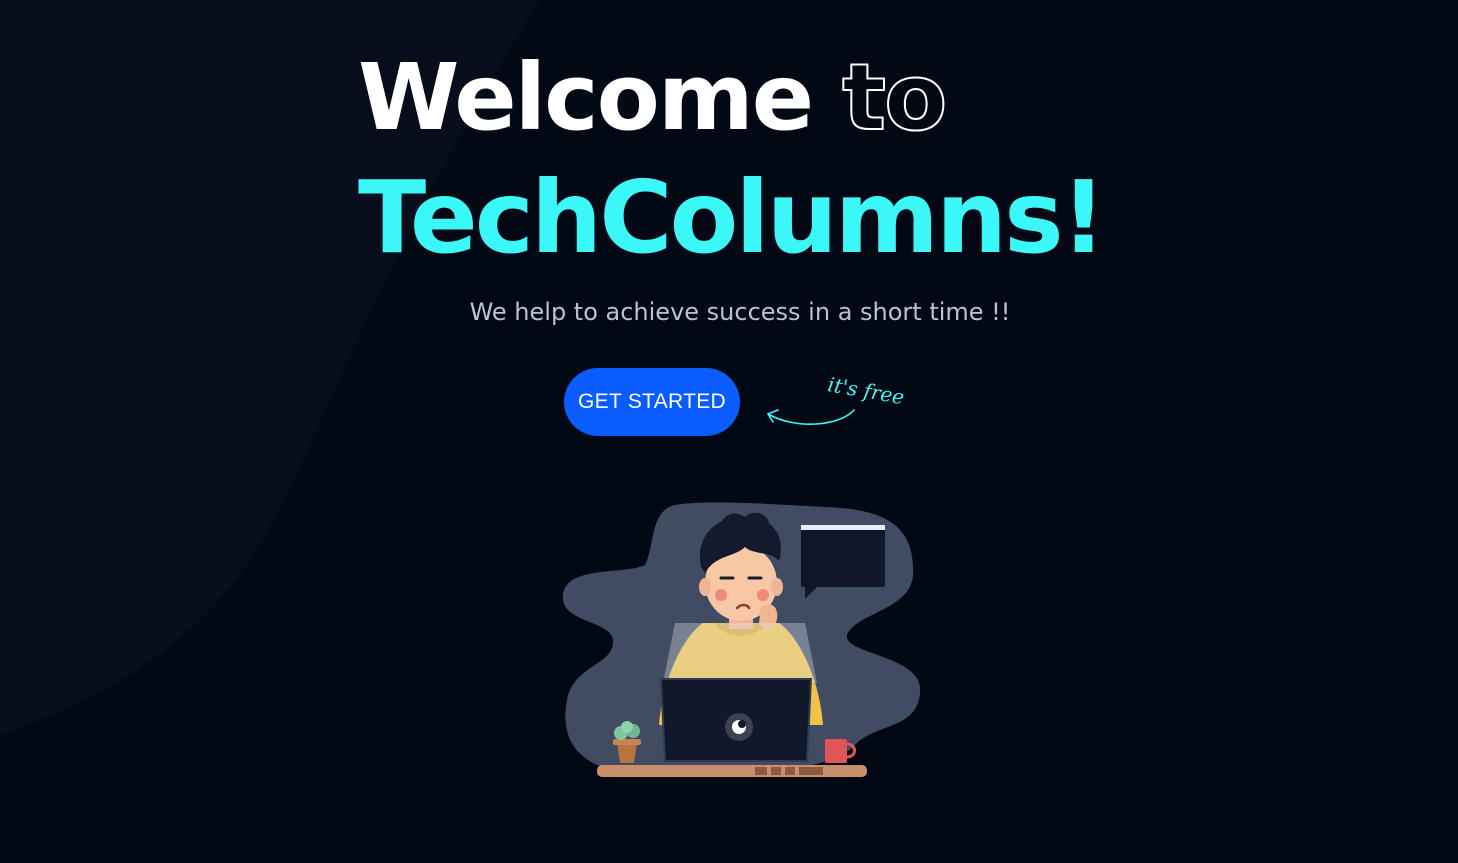 Image resolution: width=1458 pixels, height=863 pixels. What do you see at coordinates (741, 639) in the screenshot?
I see `person-at-laptop-illustration` at bounding box center [741, 639].